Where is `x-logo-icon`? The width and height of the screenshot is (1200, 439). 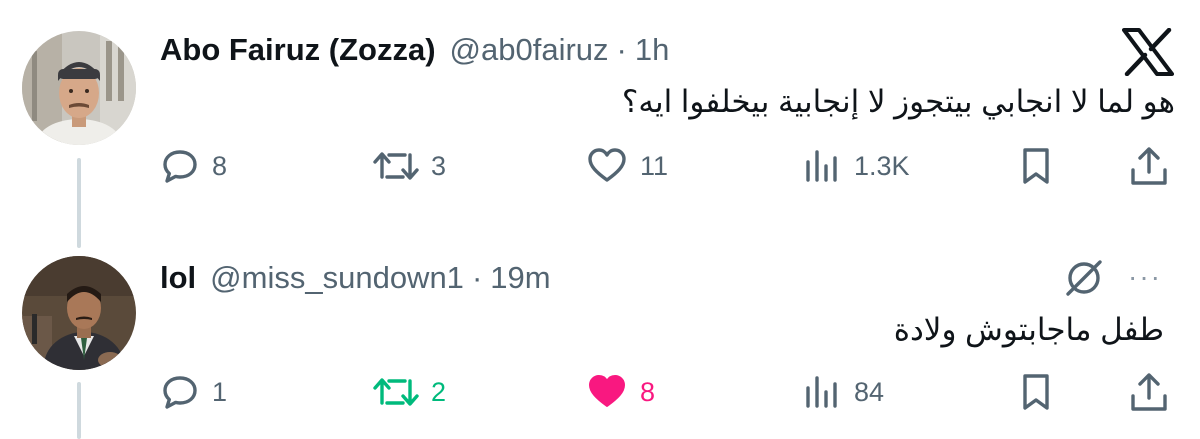
x-logo-icon is located at coordinates (1148, 54).